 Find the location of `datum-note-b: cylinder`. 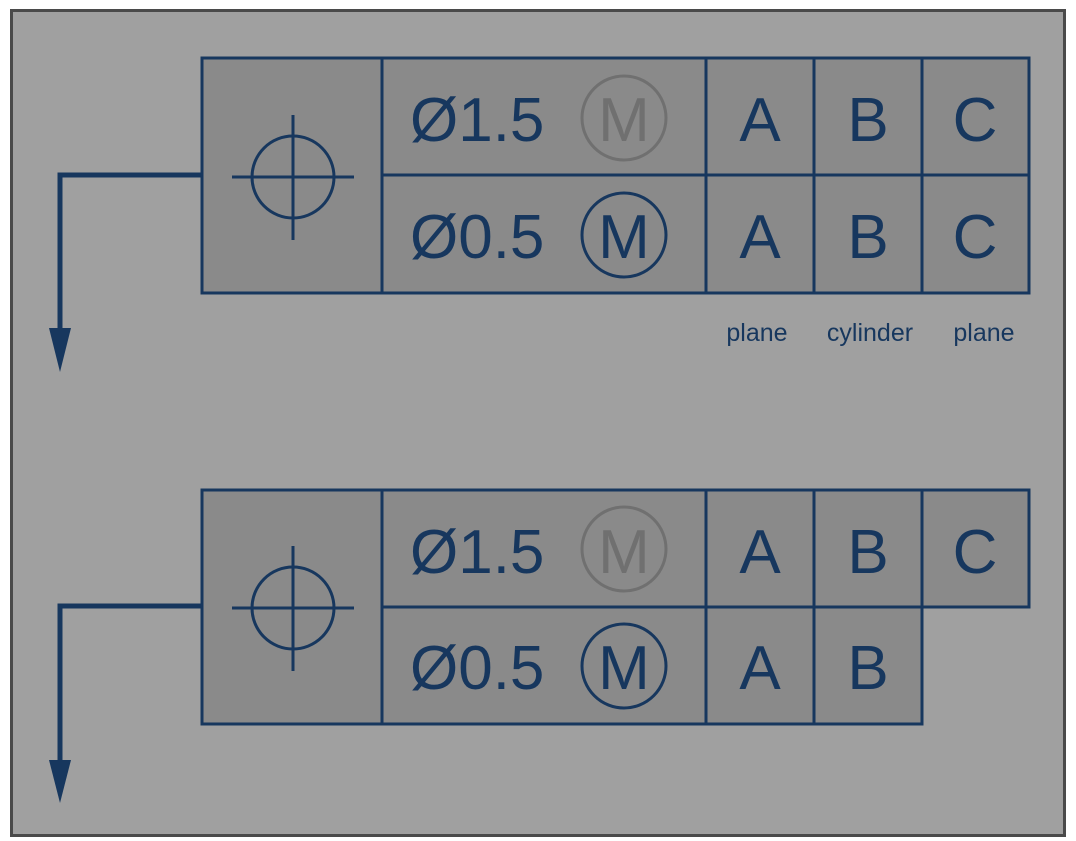

datum-note-b: cylinder is located at coordinates (870, 333).